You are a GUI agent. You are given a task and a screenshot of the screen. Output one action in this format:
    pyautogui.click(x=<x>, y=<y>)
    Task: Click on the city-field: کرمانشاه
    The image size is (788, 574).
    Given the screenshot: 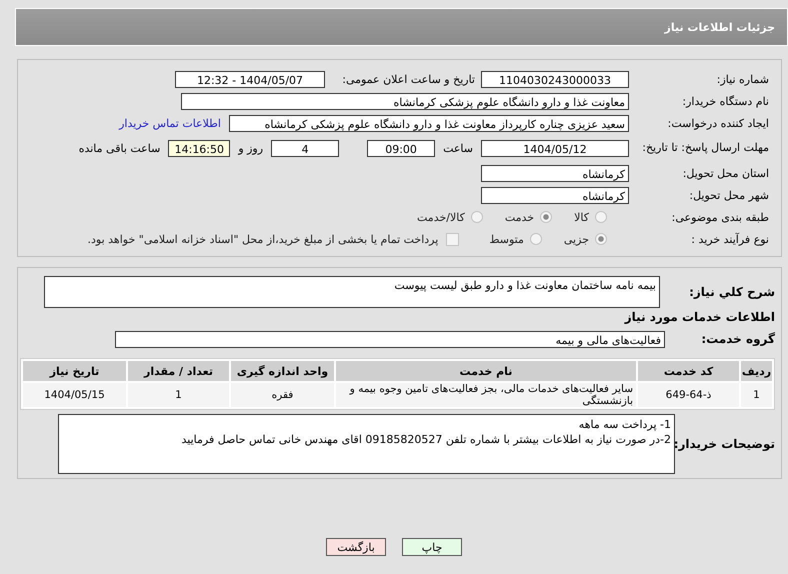 What is the action you would take?
    pyautogui.click(x=555, y=195)
    